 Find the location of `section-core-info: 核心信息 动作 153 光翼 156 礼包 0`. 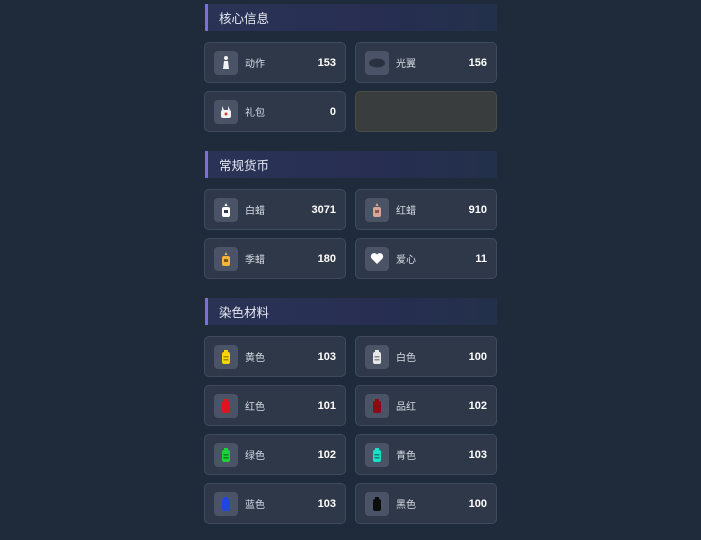

section-core-info: 核心信息 动作 153 光翼 156 礼包 0 is located at coordinates (350, 68).